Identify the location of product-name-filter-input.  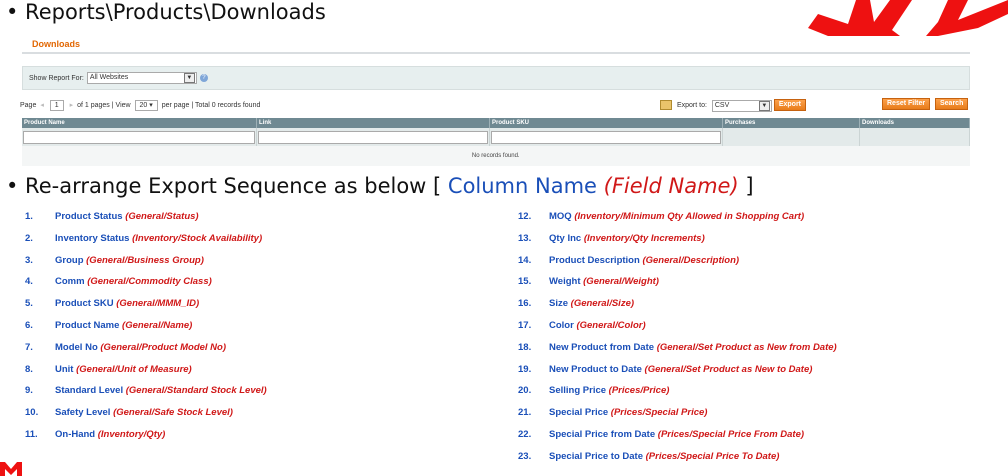
(139, 137).